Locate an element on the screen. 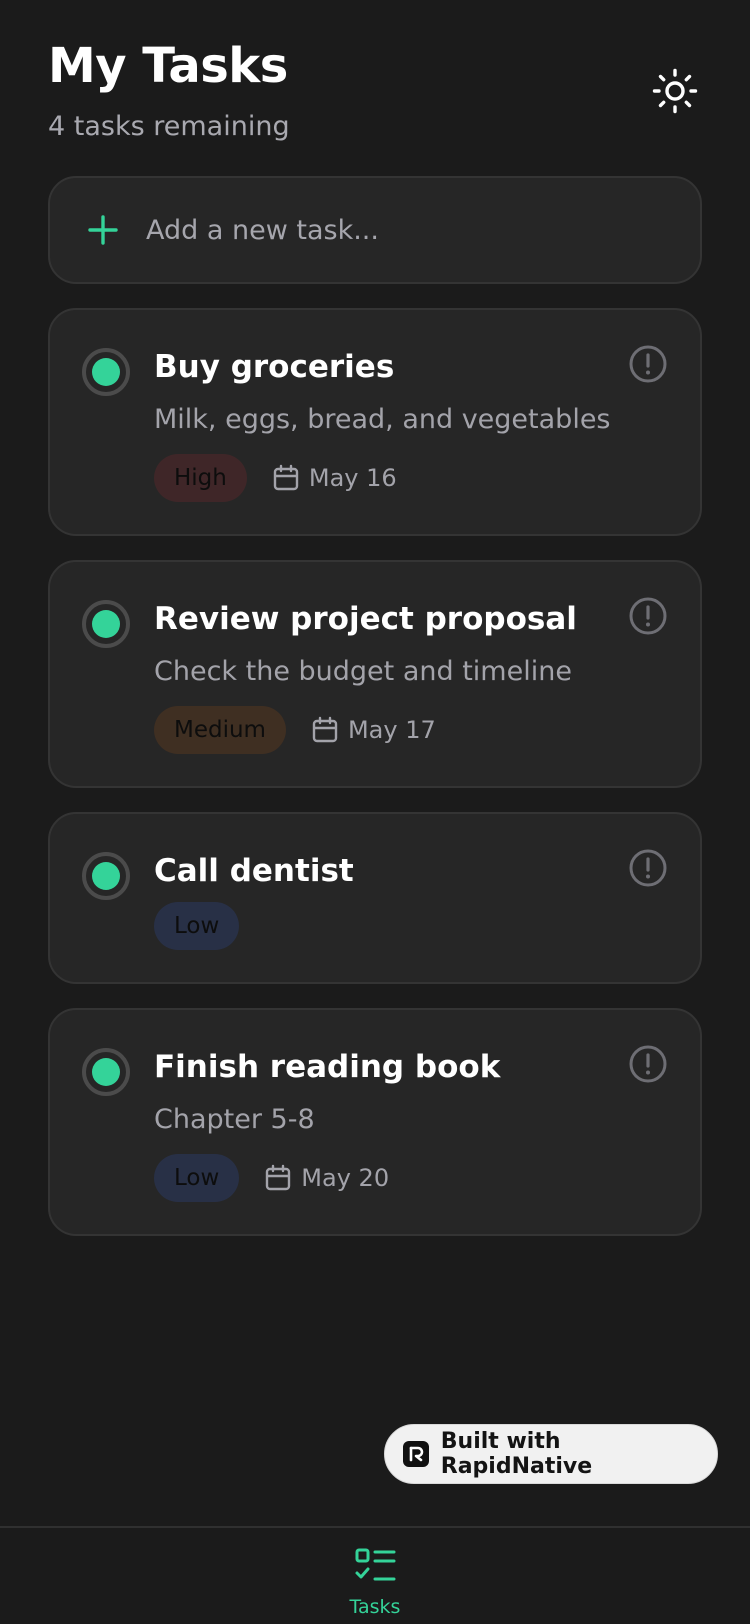  due-date-text: May 16 is located at coordinates (352, 478).